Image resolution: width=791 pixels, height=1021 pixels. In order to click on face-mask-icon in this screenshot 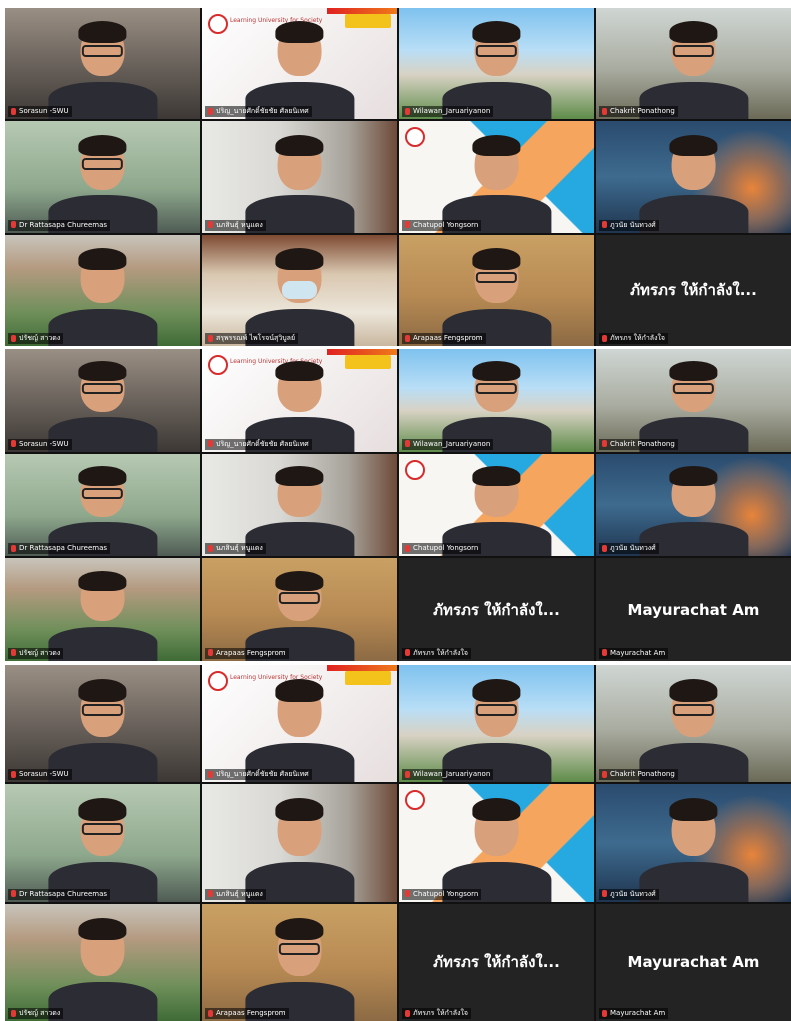, I will do `click(299, 290)`.